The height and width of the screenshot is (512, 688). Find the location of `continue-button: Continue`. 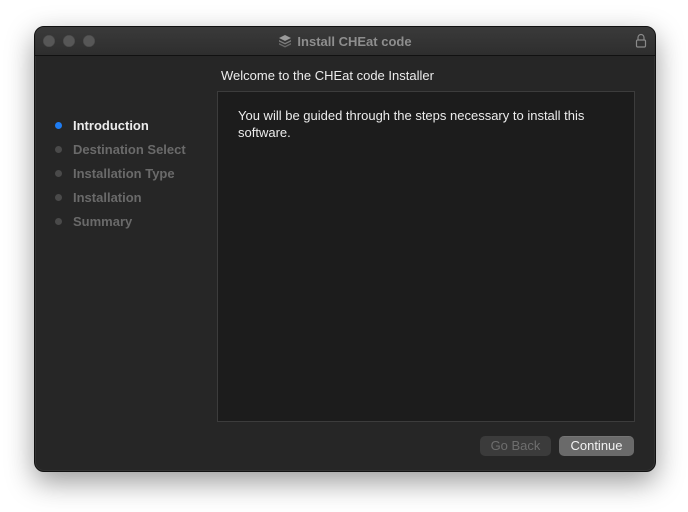

continue-button: Continue is located at coordinates (596, 446).